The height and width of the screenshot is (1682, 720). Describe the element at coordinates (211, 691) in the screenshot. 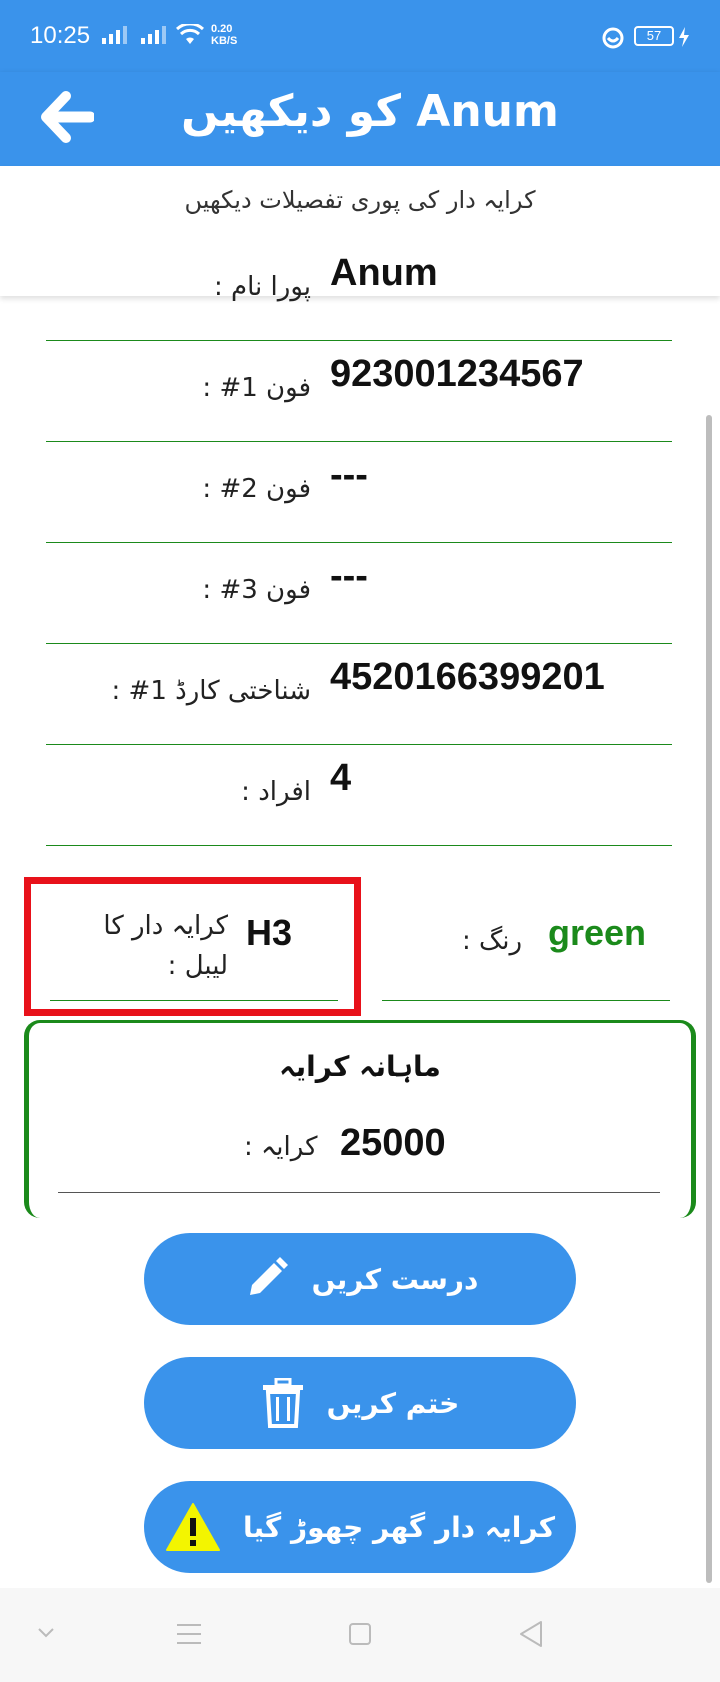

I see `field-label: شناختی کارڈ 1# :` at that location.